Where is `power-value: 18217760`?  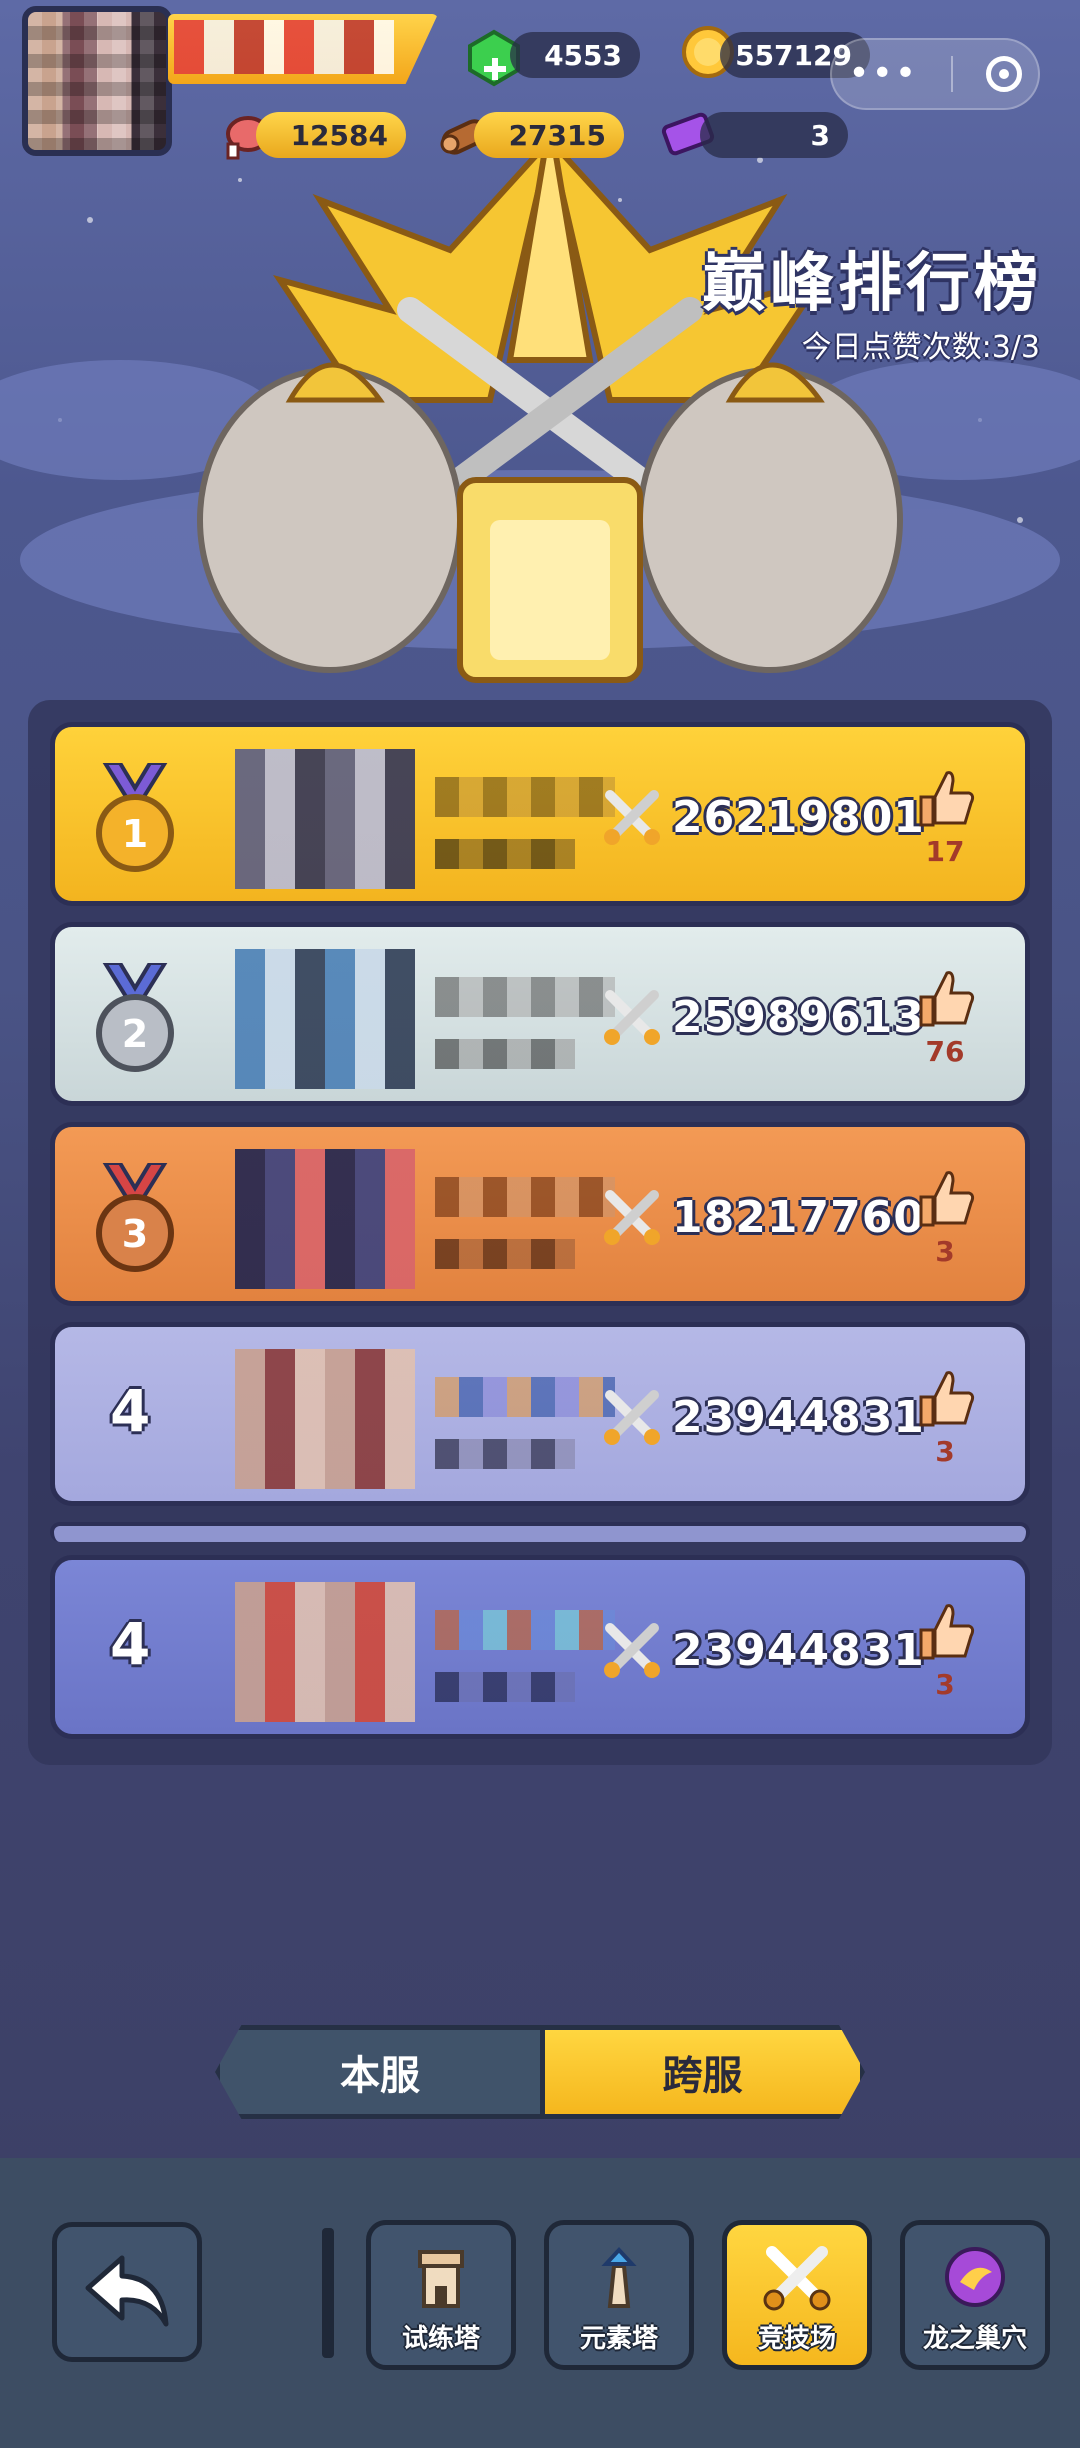
power-value: 18217760 is located at coordinates (798, 1217).